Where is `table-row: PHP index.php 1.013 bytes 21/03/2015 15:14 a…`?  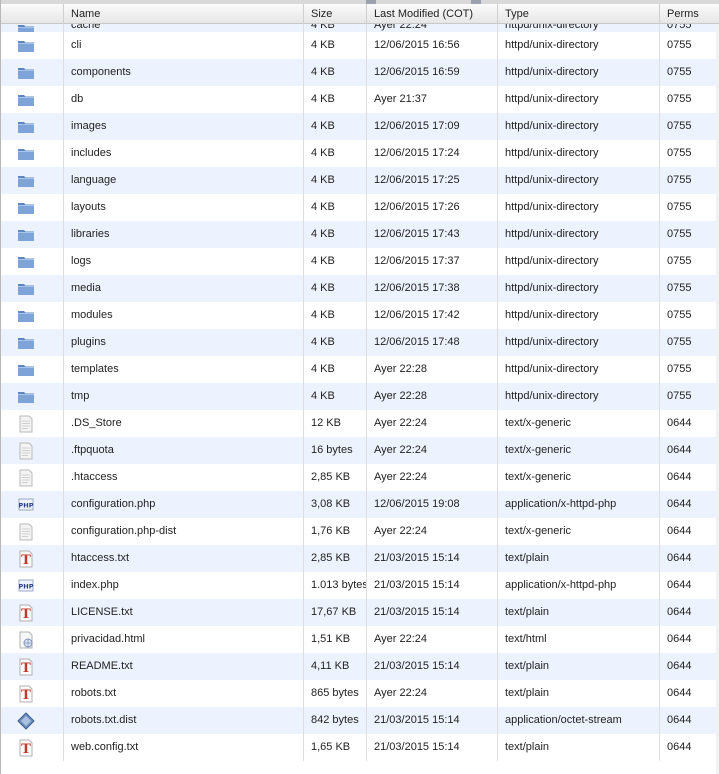 table-row: PHP index.php 1.013 bytes 21/03/2015 15:14 a… is located at coordinates (360, 585).